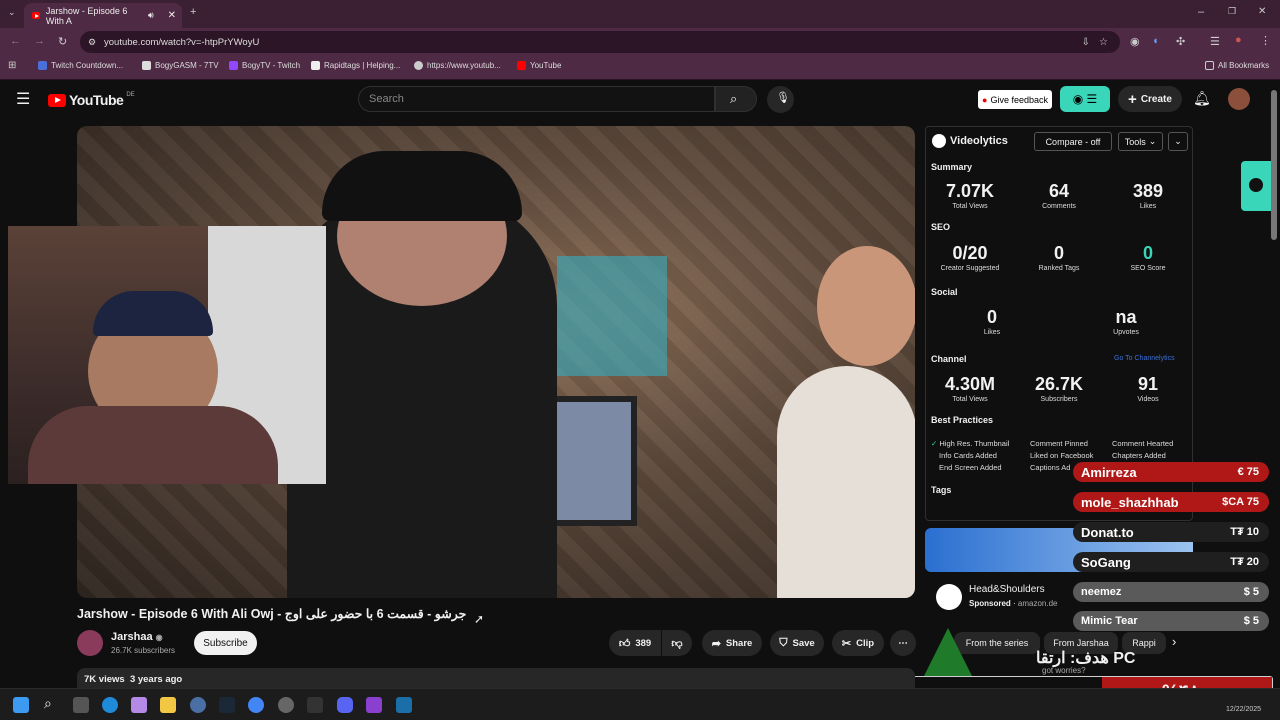 The height and width of the screenshot is (720, 1280). Describe the element at coordinates (15, 41) in the screenshot. I see `back-icon: ←` at that location.